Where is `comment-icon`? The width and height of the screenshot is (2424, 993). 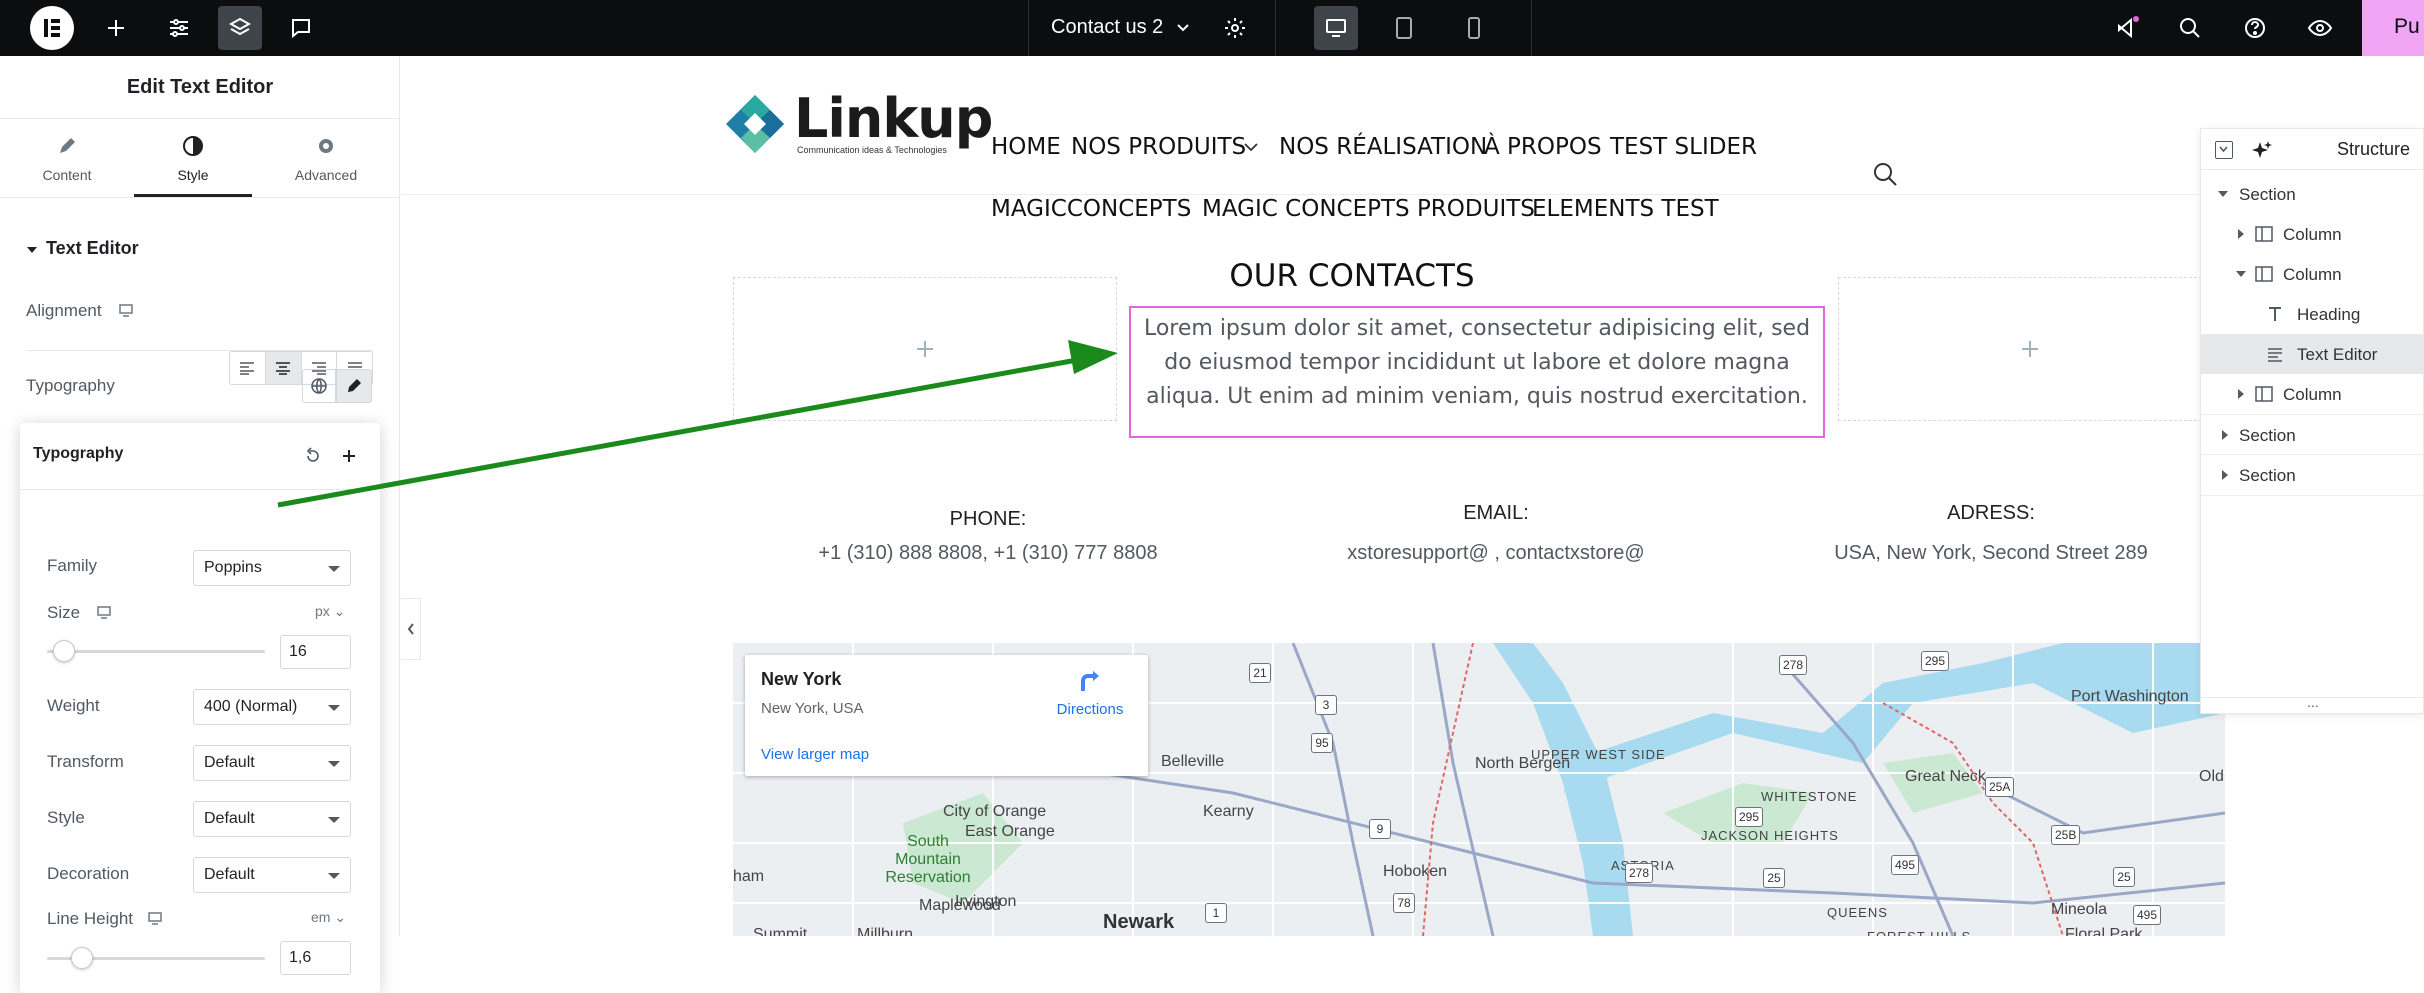
comment-icon is located at coordinates (301, 29).